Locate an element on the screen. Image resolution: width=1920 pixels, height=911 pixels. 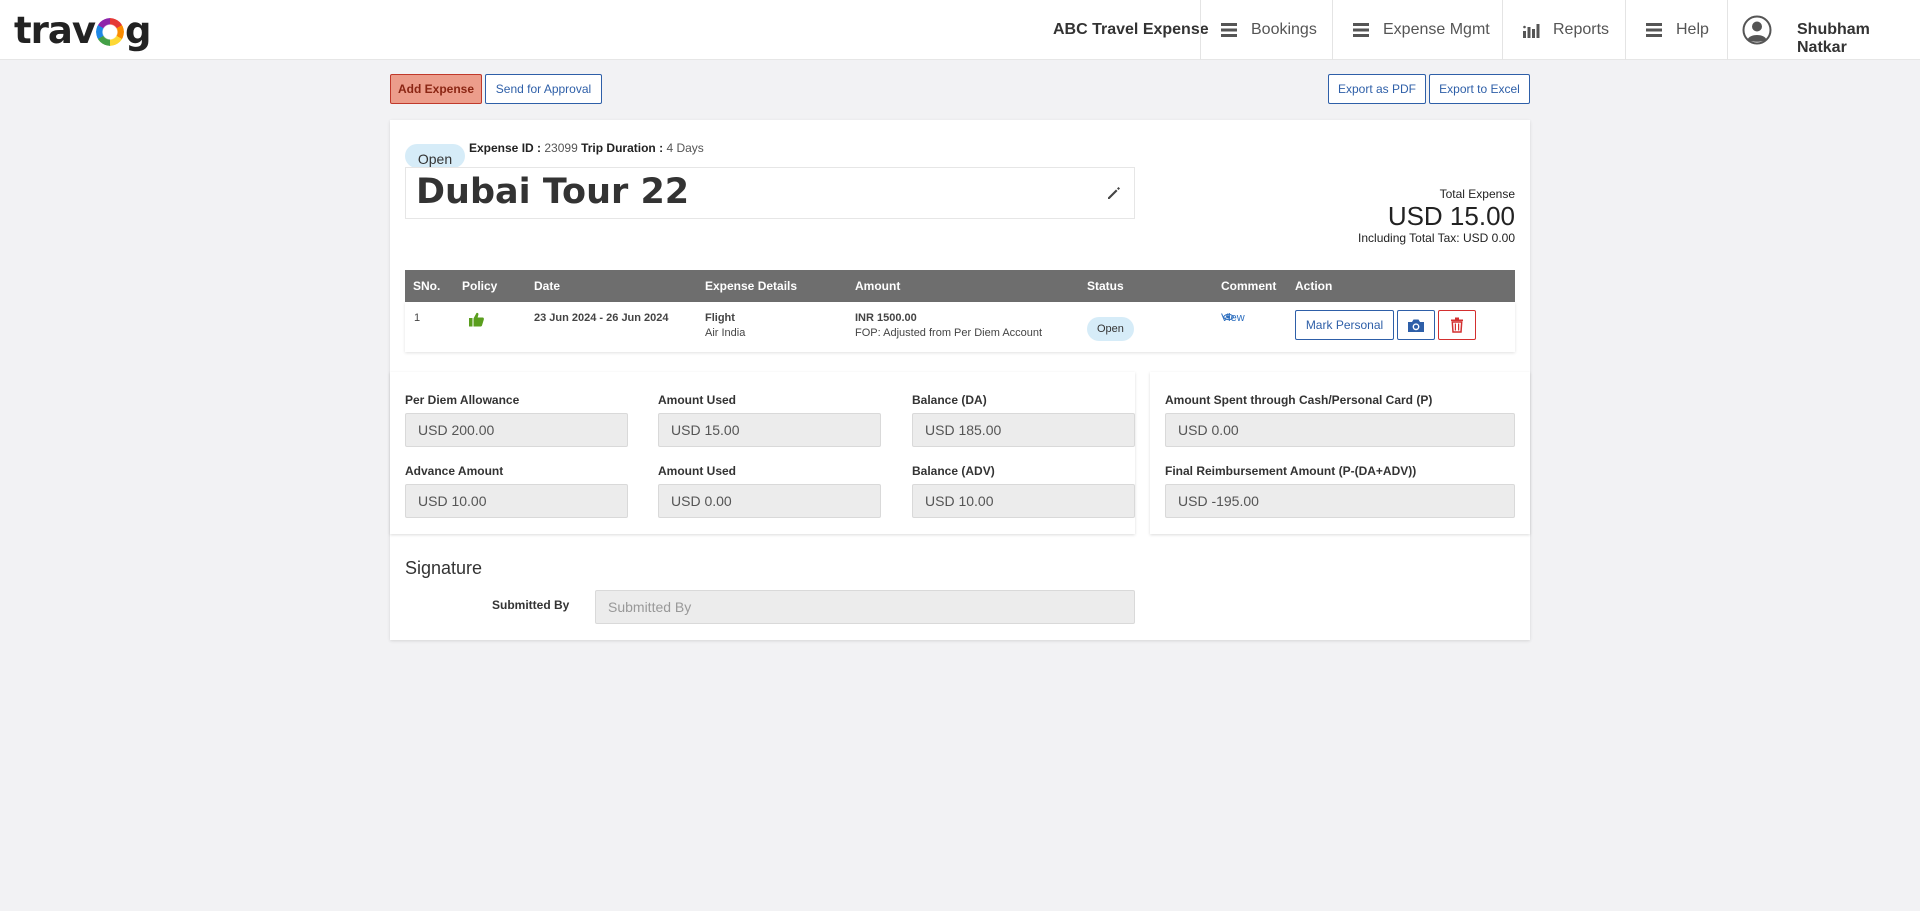
nav-bookings-label: Bookings is located at coordinates (1284, 29).